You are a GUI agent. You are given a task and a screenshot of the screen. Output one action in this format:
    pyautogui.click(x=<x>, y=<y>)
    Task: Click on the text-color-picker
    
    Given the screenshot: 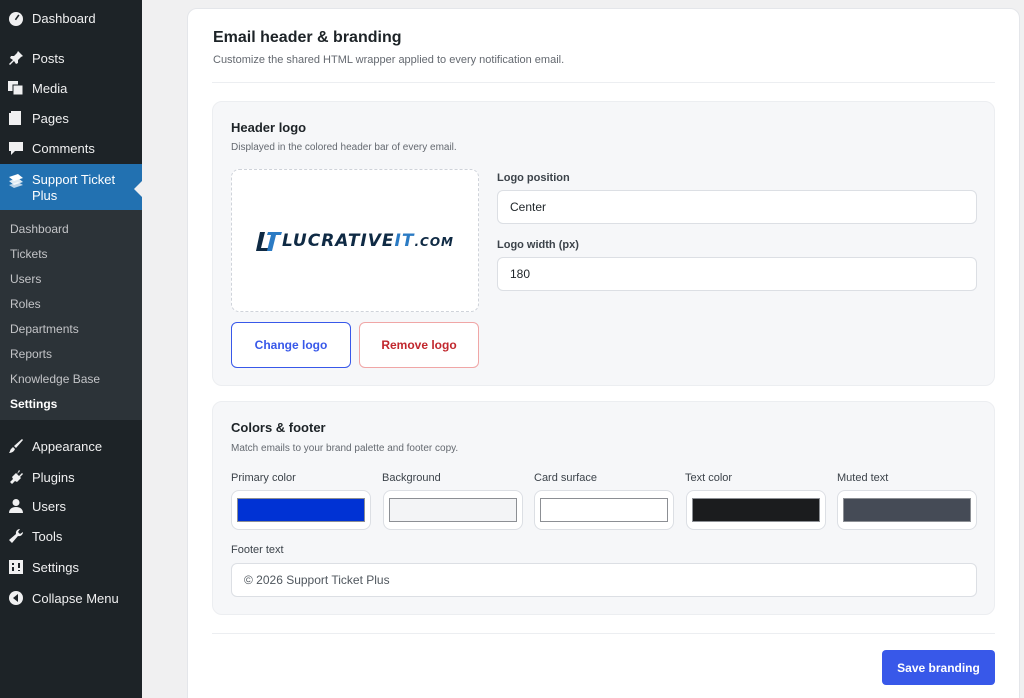 What is the action you would take?
    pyautogui.click(x=756, y=510)
    